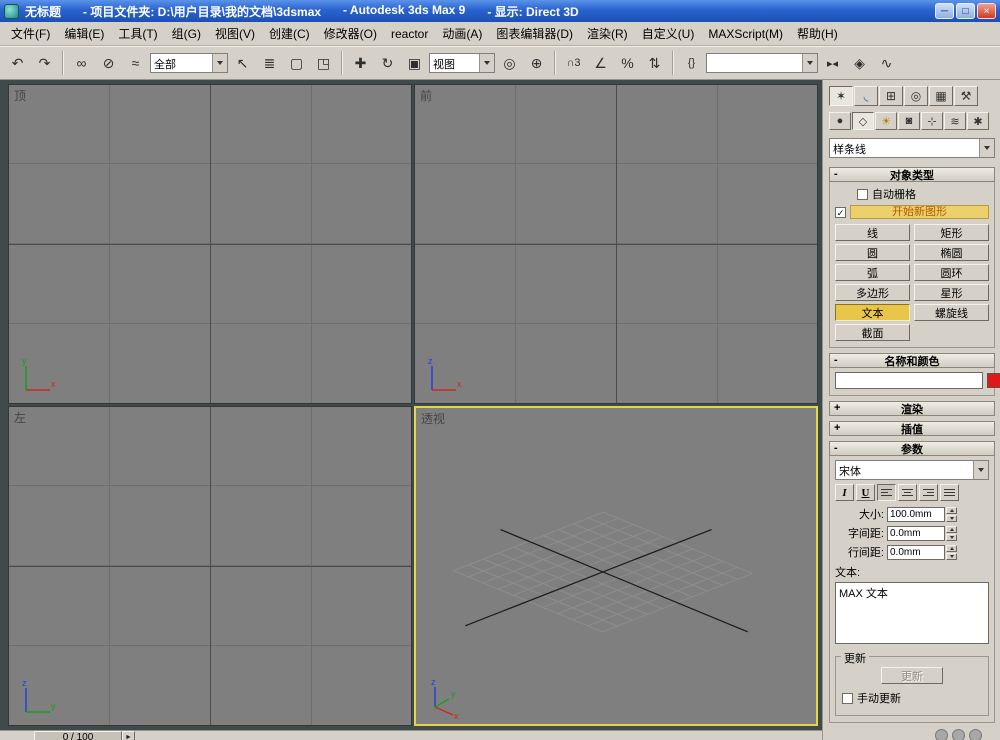  Describe the element at coordinates (627, 63) in the screenshot. I see `percent-snap-icon: %` at that location.